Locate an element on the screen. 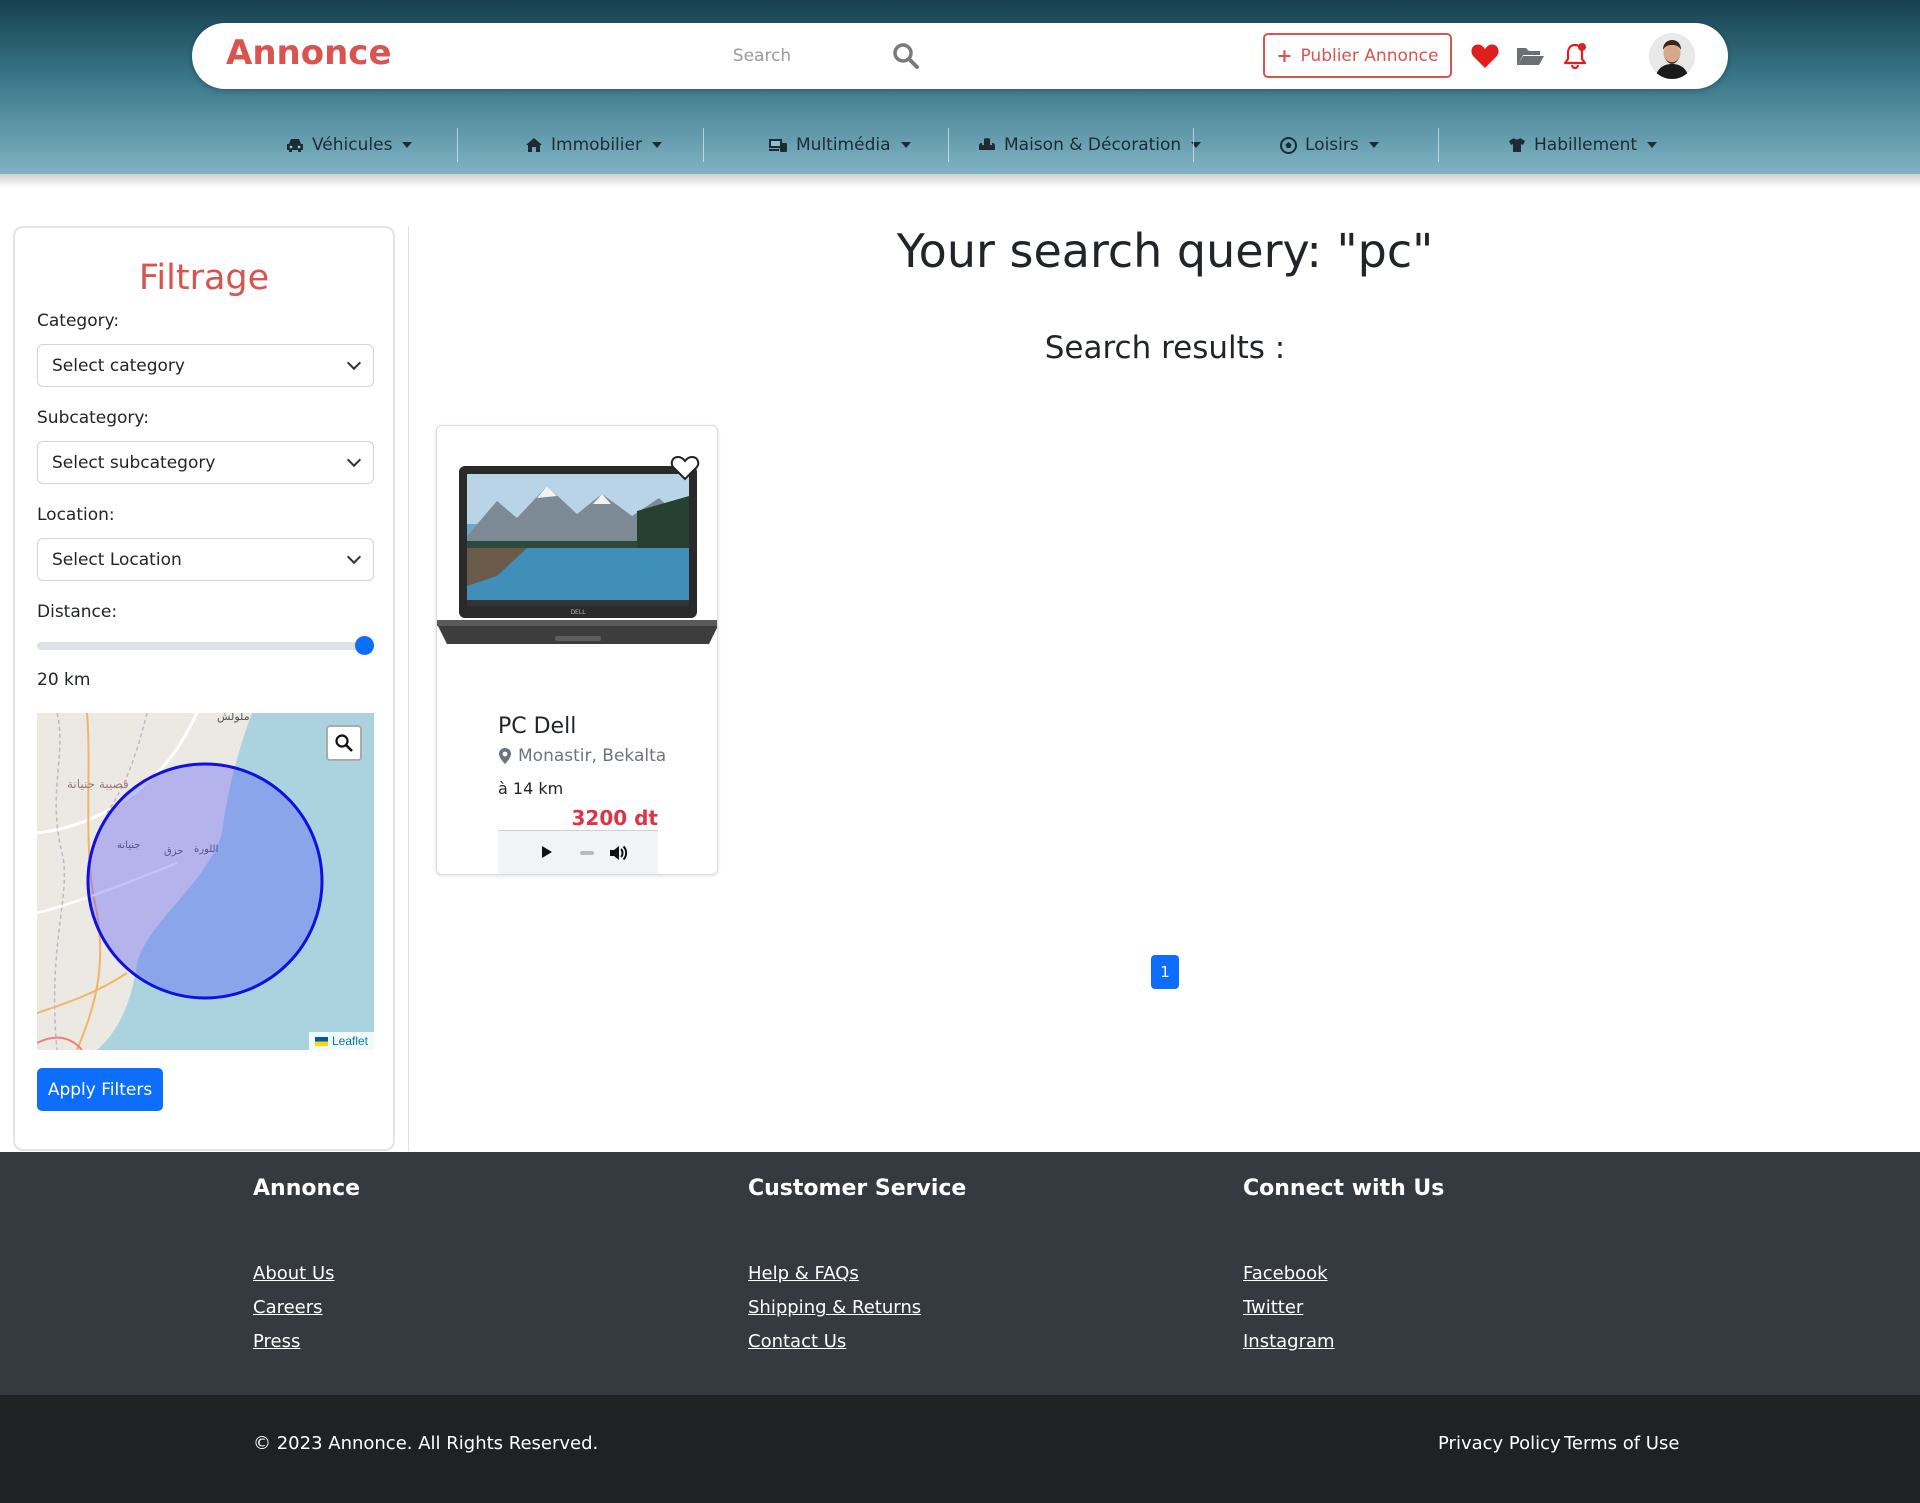 This screenshot has width=1920, height=1503. listing-title: PC Dell is located at coordinates (537, 726).